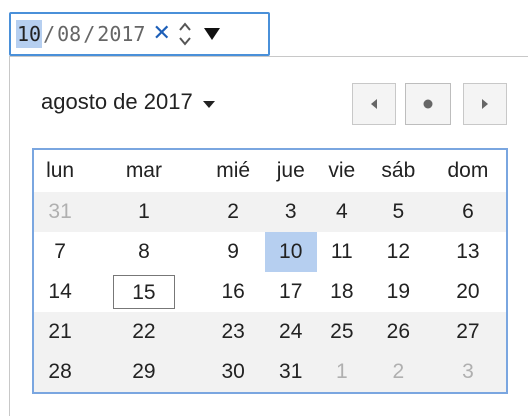 This screenshot has height=416, width=528. I want to click on day-cell: 17, so click(291, 292).